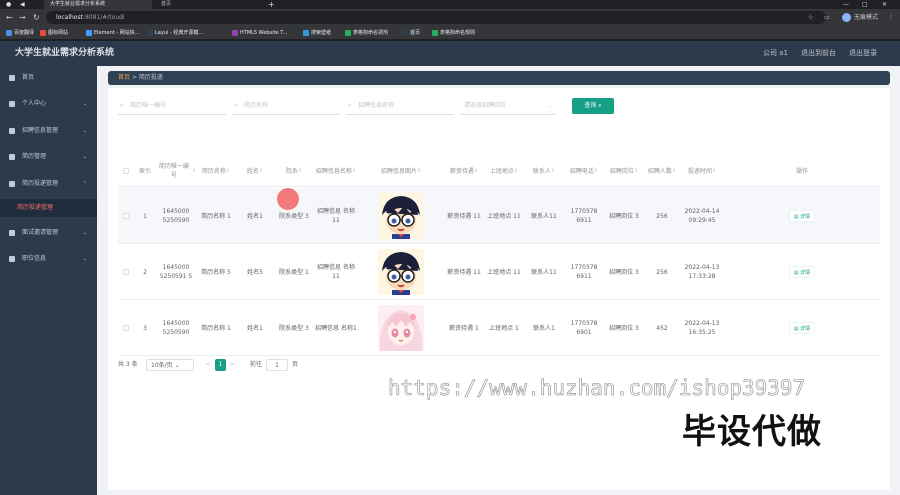 This screenshot has height=495, width=900. Describe the element at coordinates (286, 106) in the screenshot. I see `resume-name-input: ⌕ 简历名称` at that location.